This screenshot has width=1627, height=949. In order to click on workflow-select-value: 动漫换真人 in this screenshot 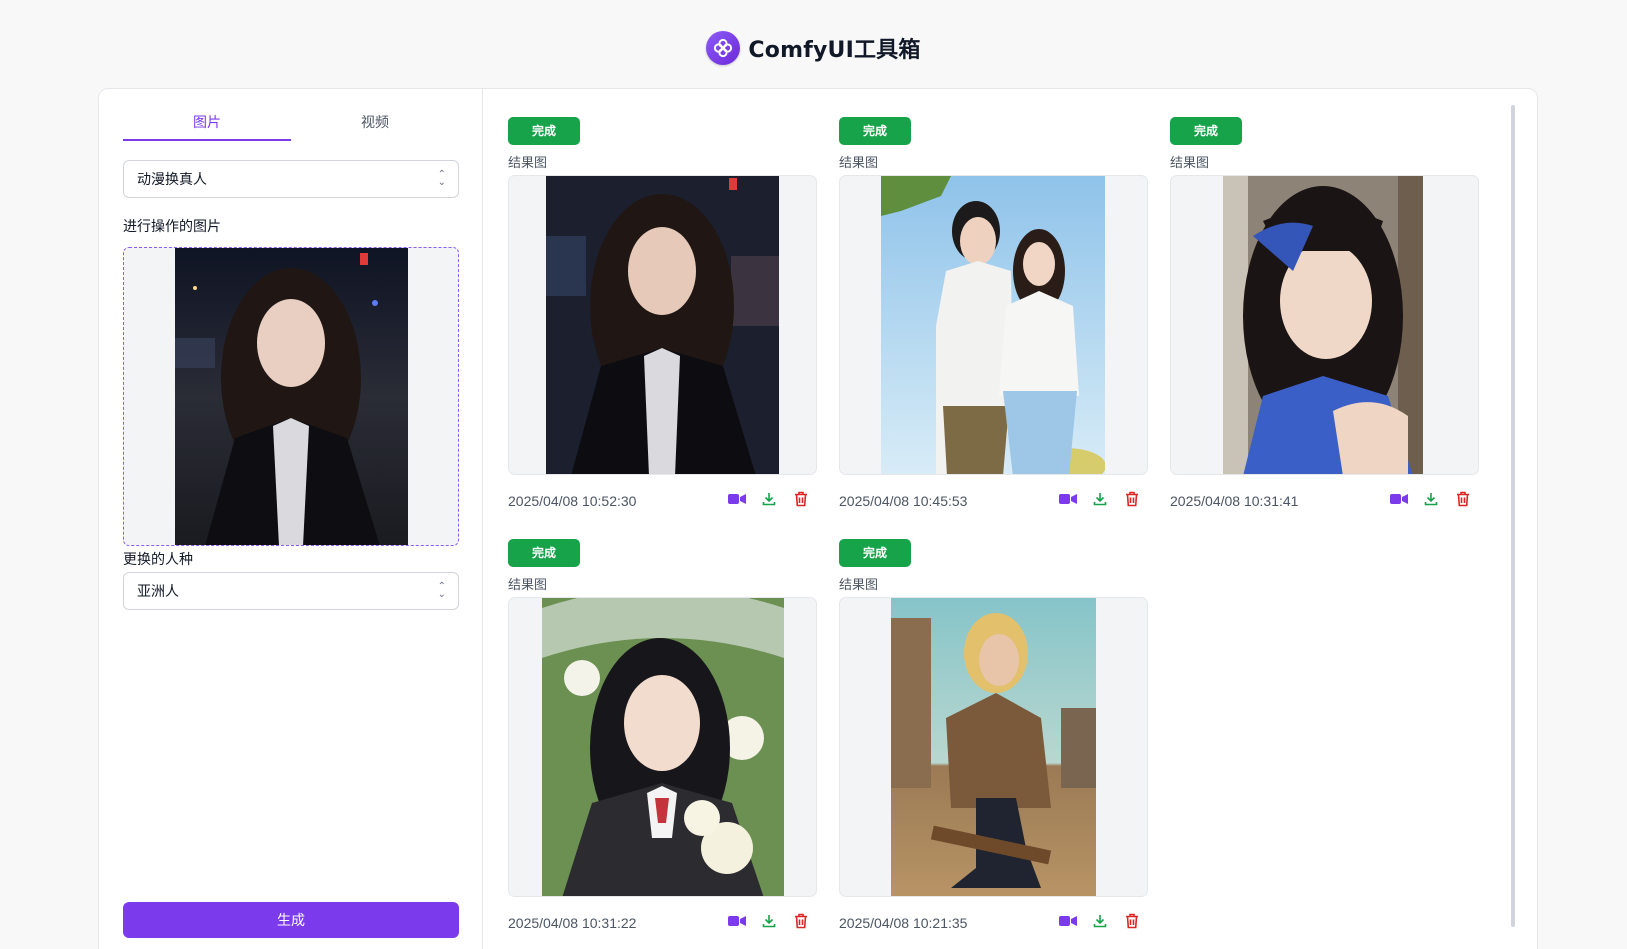, I will do `click(172, 179)`.